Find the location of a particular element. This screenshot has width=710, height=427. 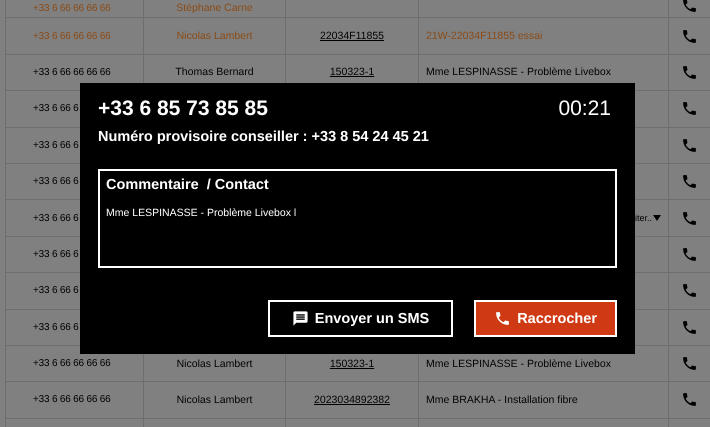

reference-link: 22034F11855 is located at coordinates (352, 36).